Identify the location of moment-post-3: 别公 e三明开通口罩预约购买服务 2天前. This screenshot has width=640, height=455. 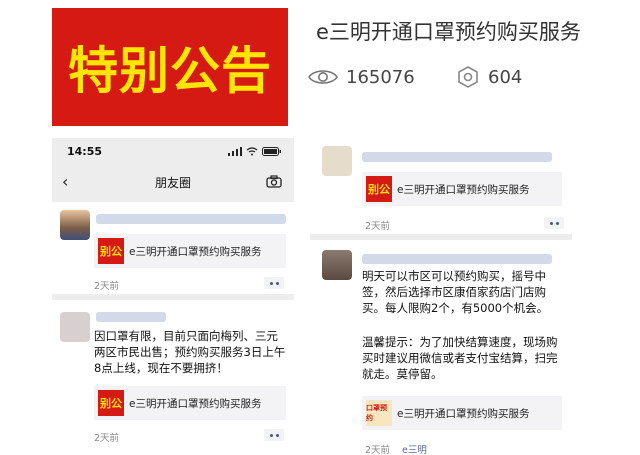
(441, 184).